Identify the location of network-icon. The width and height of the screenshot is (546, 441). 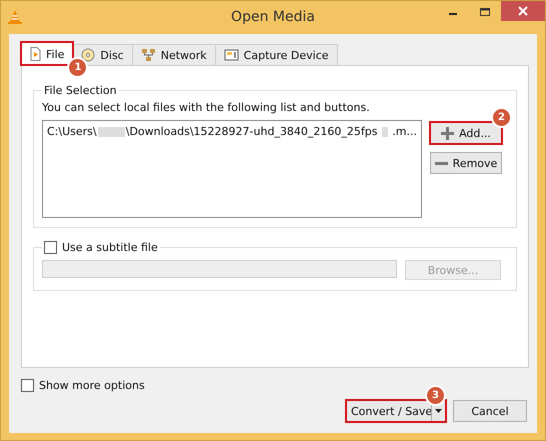
(148, 55).